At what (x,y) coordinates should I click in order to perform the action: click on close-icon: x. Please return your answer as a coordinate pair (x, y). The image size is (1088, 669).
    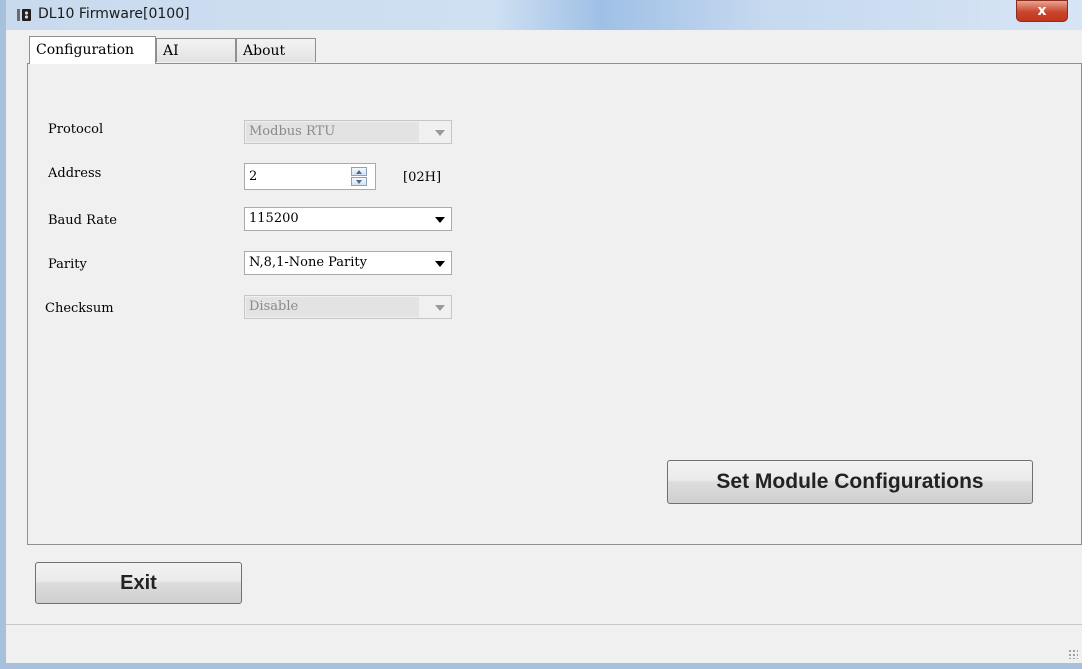
    Looking at the image, I should click on (1042, 11).